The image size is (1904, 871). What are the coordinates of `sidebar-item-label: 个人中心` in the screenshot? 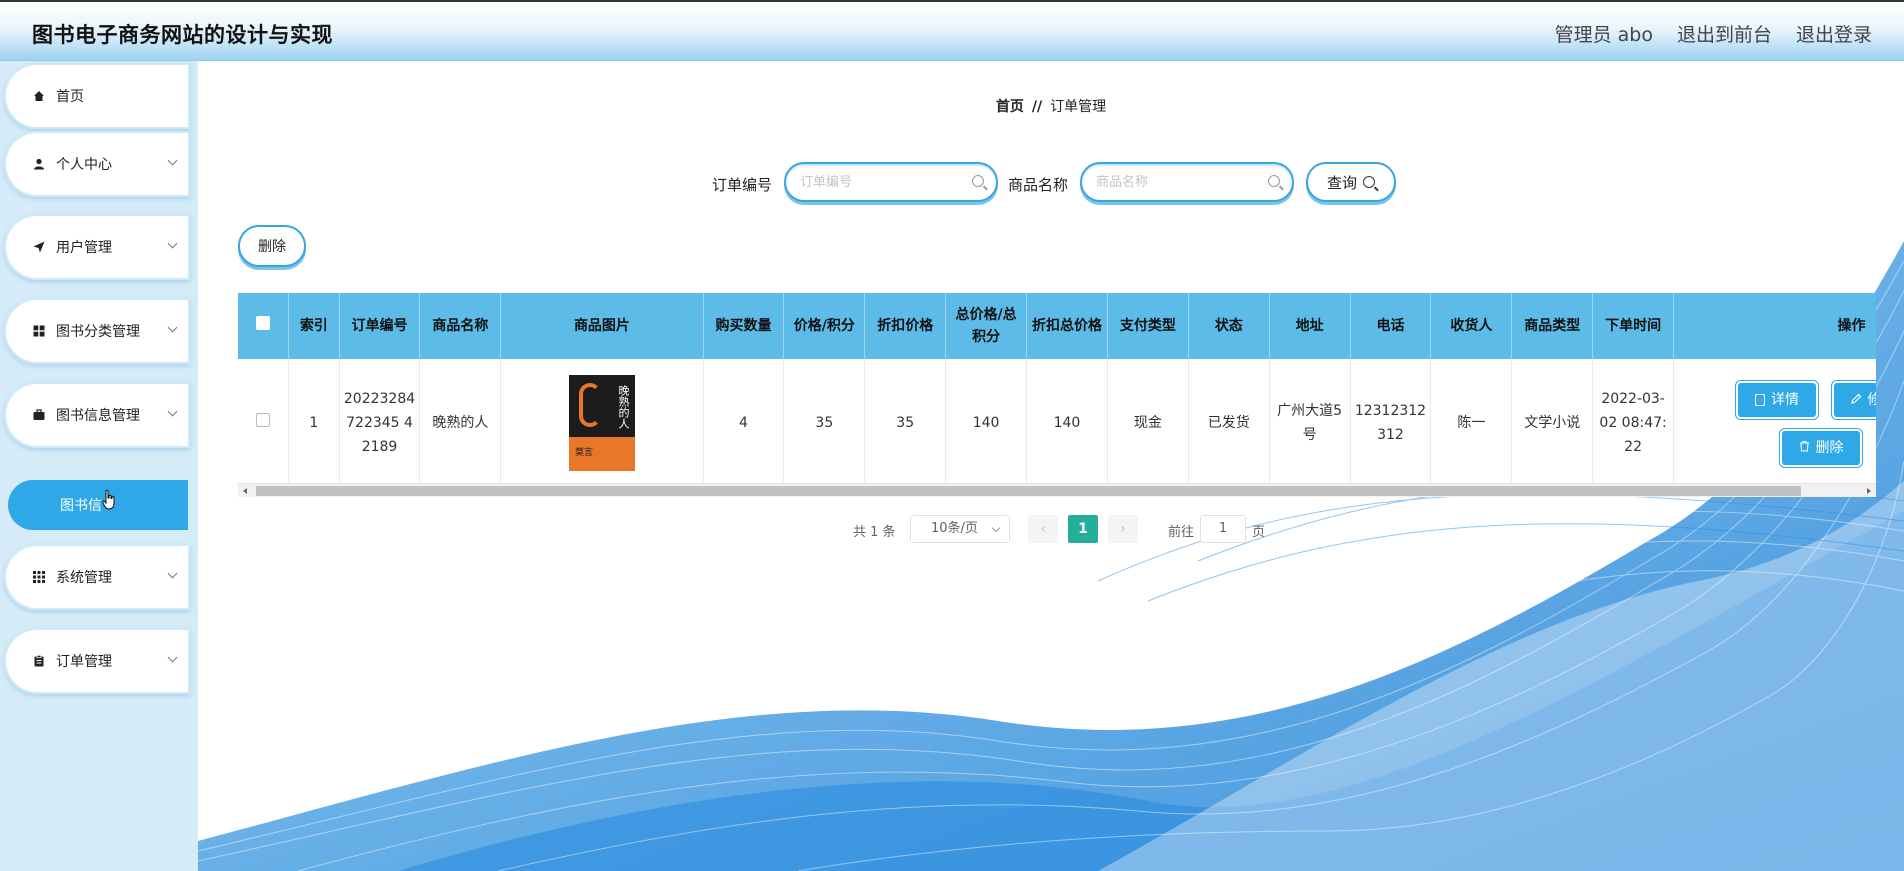 It's located at (84, 165).